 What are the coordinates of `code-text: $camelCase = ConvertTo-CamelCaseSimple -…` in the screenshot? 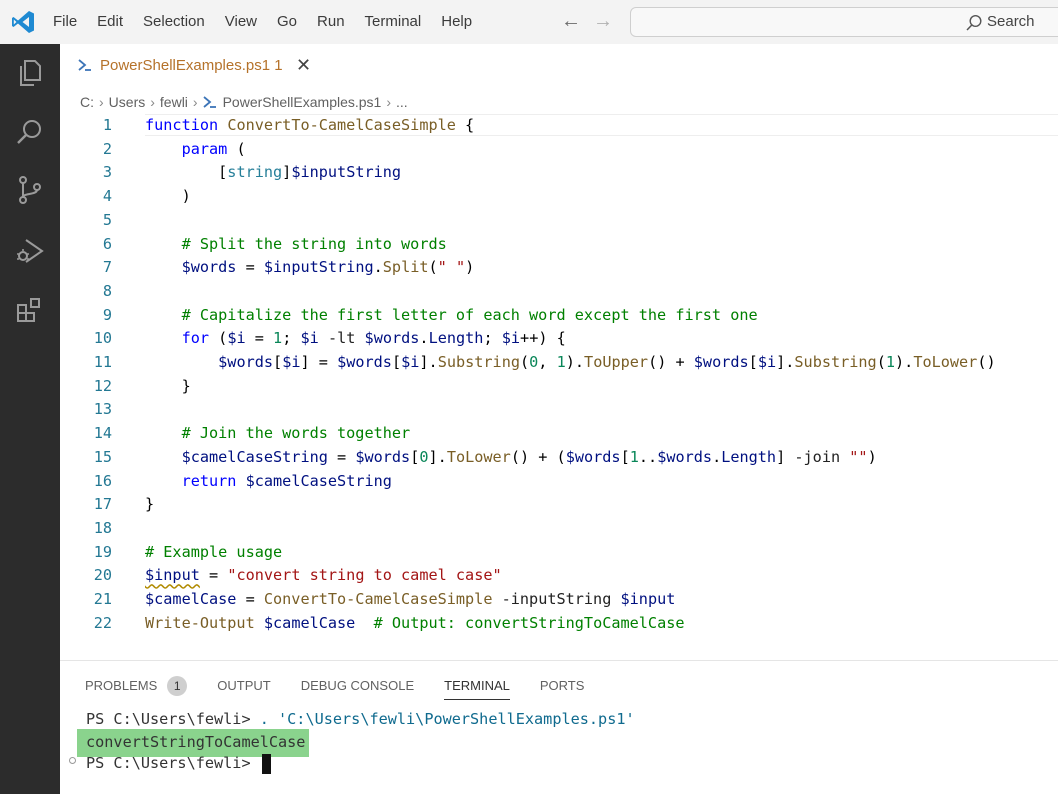 It's located at (410, 599).